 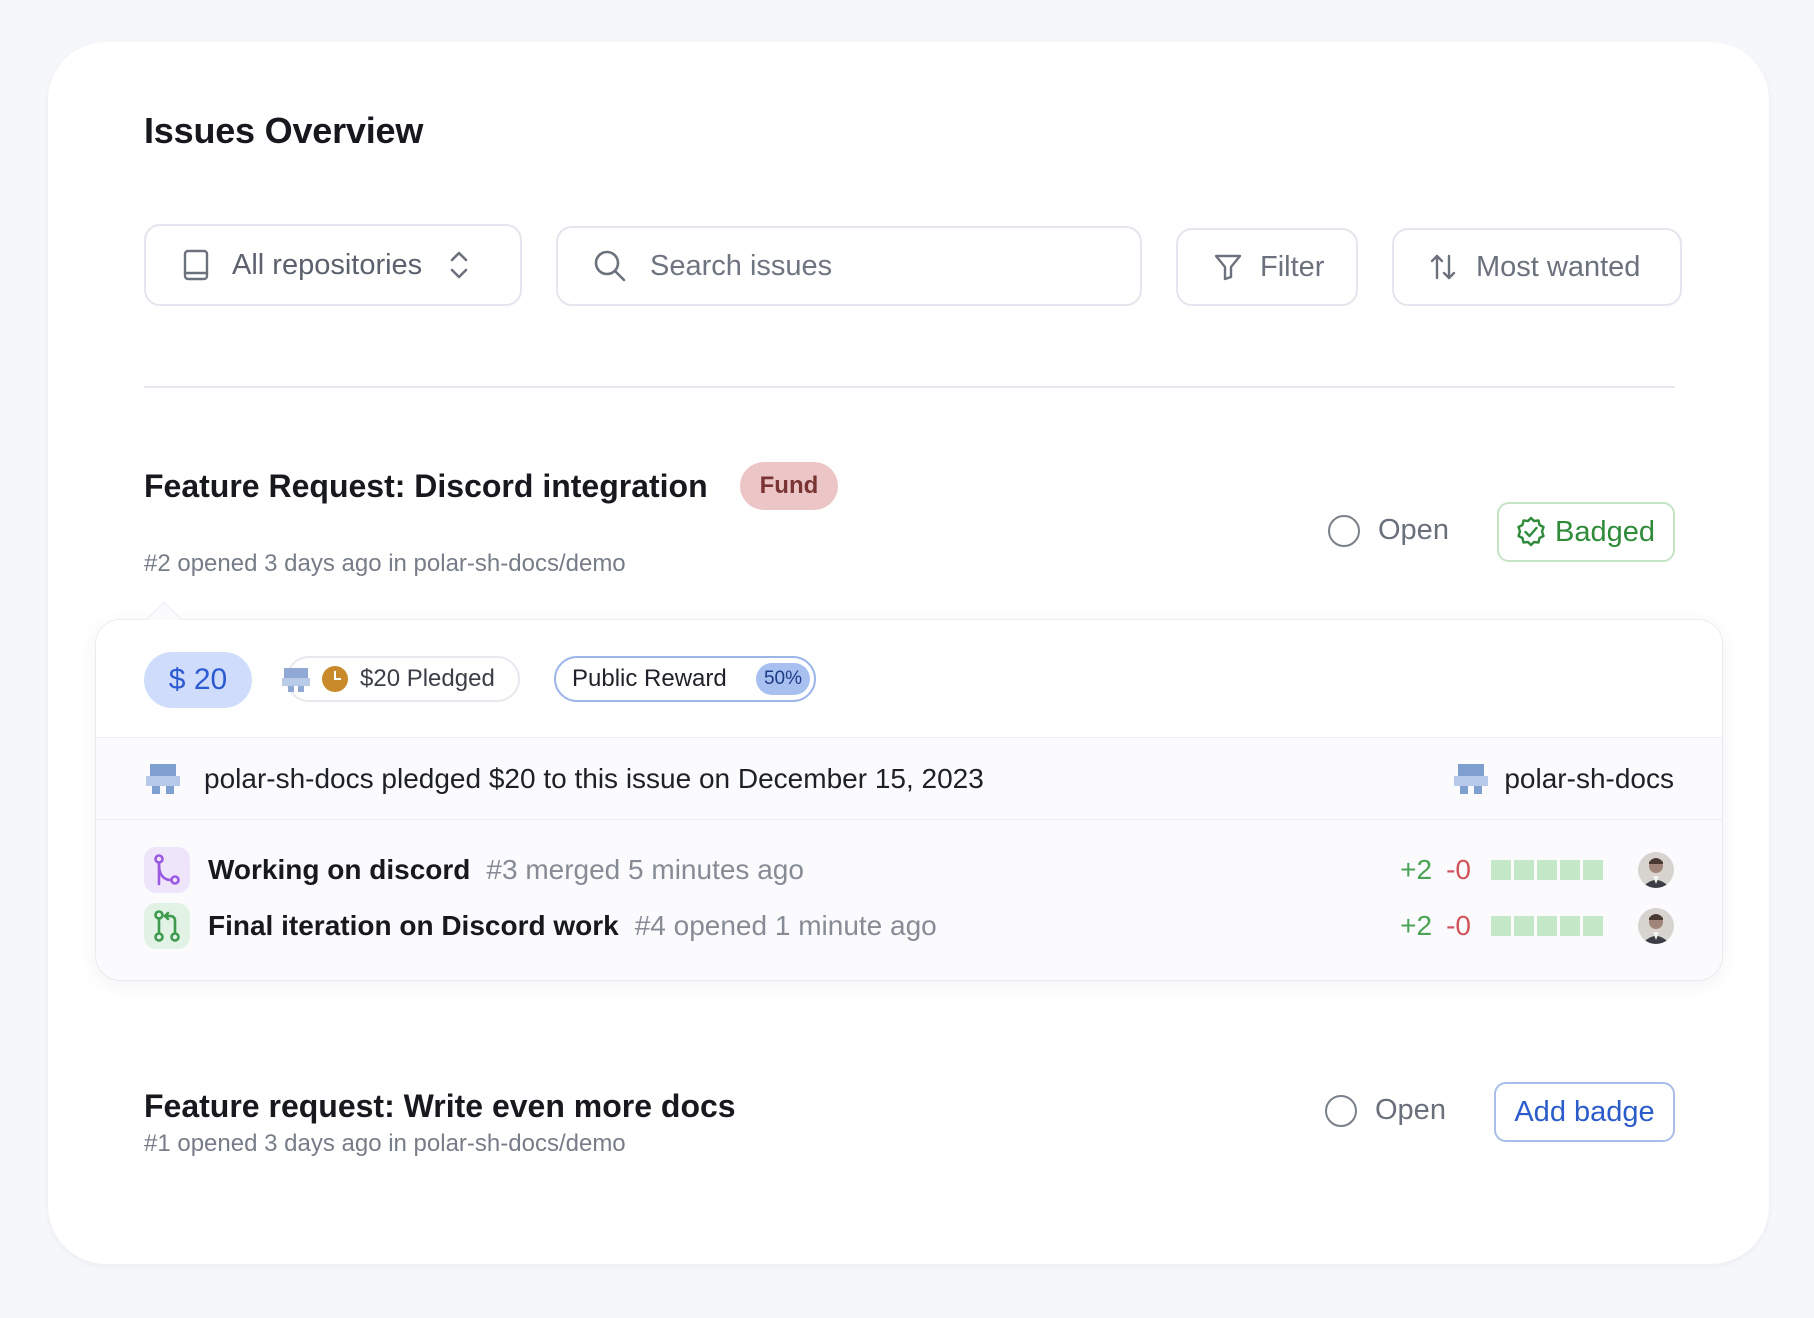 I want to click on search-input: Search issues, so click(x=849, y=266).